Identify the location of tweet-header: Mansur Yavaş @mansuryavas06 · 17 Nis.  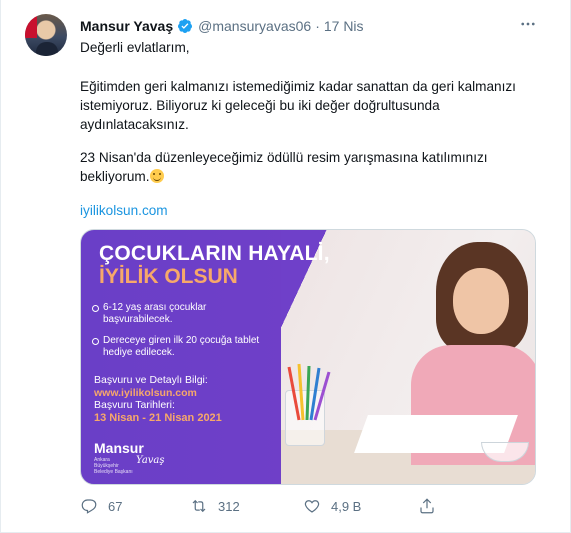
(222, 26).